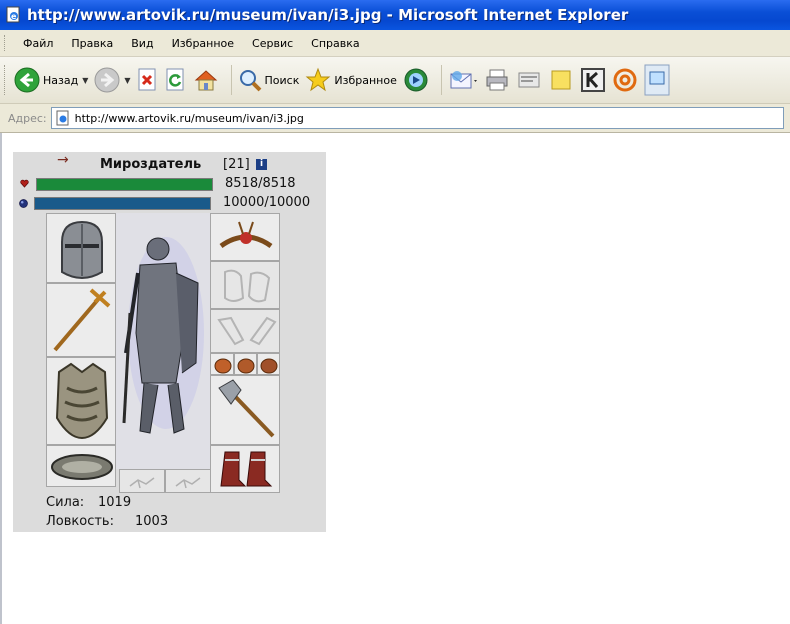  Describe the element at coordinates (247, 286) in the screenshot. I see `gloves-icon` at that location.